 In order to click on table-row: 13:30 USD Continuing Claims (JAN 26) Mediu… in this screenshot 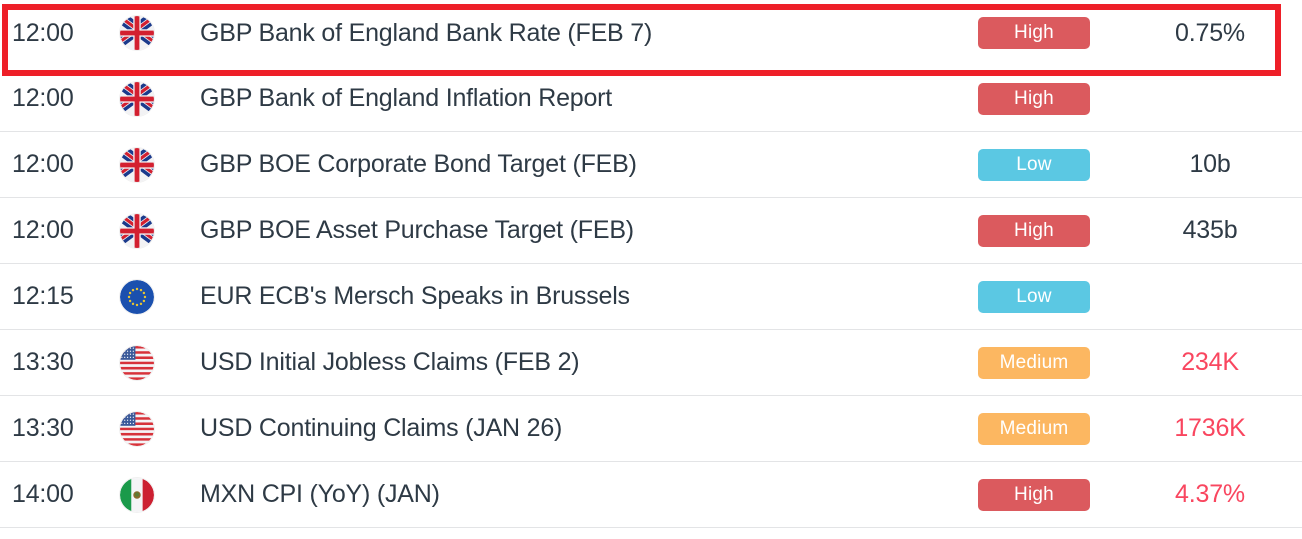, I will do `click(651, 429)`.